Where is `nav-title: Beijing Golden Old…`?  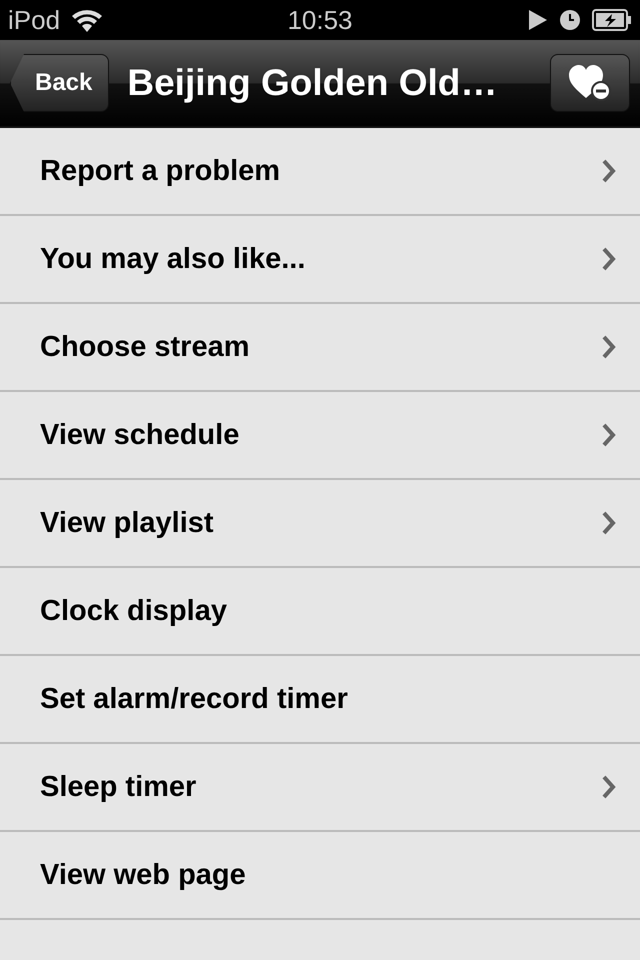 nav-title: Beijing Golden Old… is located at coordinates (312, 83).